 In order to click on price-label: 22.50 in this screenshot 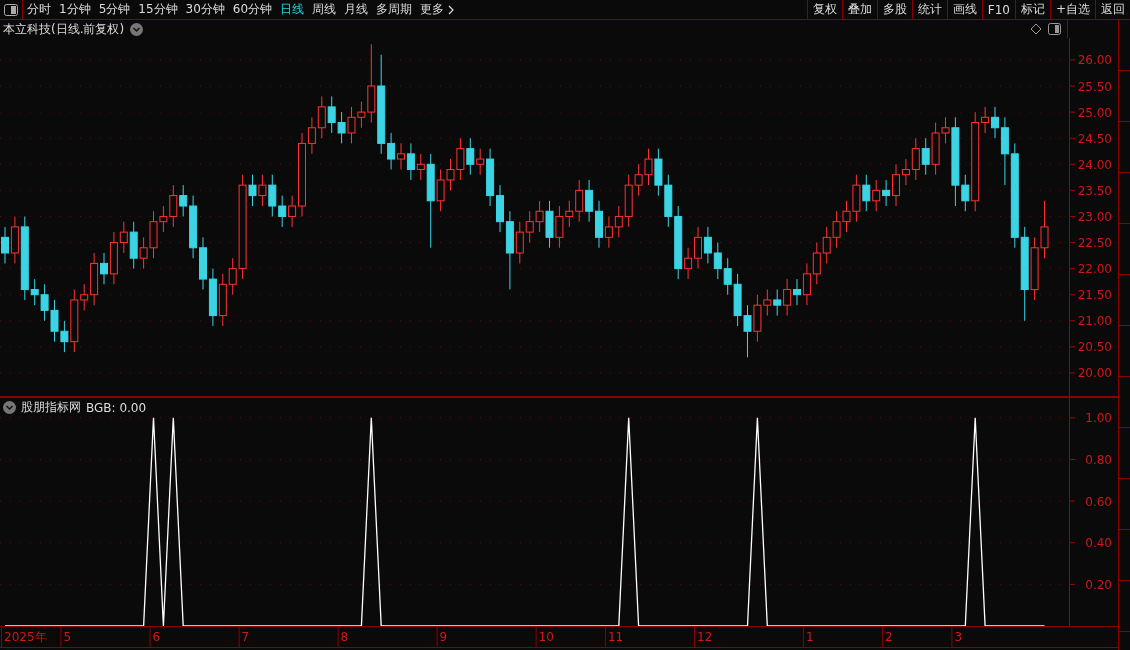, I will do `click(1094, 243)`.